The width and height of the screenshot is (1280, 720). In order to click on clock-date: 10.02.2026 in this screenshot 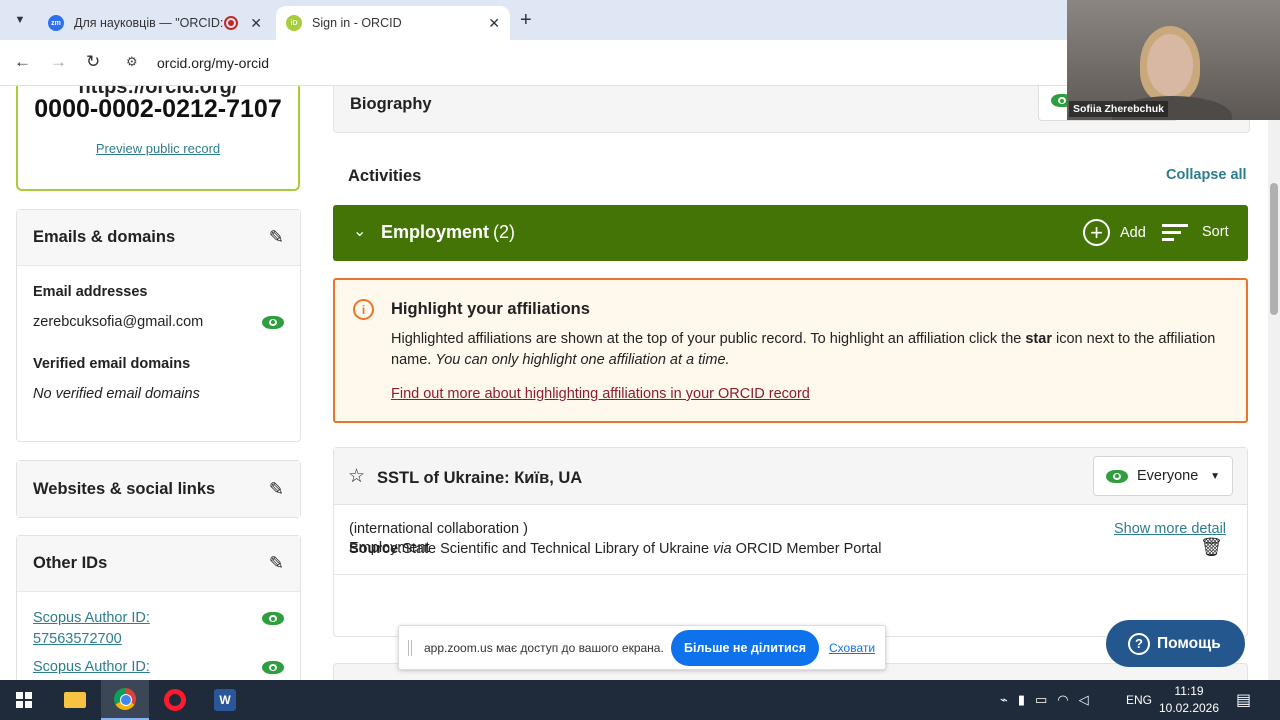, I will do `click(1189, 708)`.